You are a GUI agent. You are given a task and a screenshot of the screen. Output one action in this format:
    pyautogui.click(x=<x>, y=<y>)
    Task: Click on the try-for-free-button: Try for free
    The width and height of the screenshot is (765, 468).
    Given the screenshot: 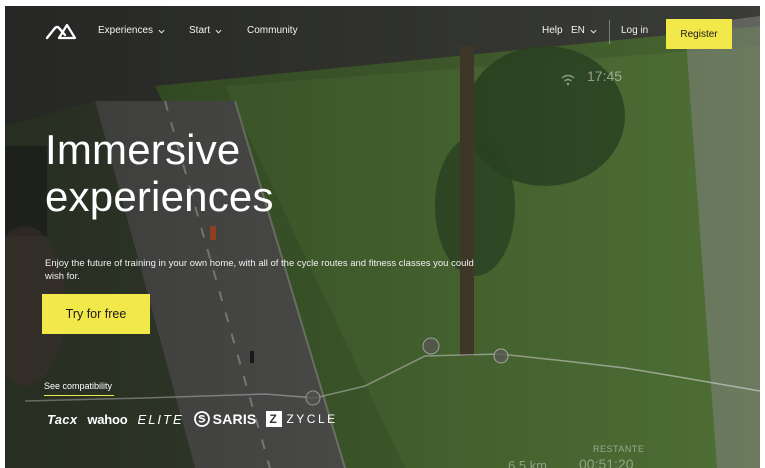 What is the action you would take?
    pyautogui.click(x=96, y=314)
    